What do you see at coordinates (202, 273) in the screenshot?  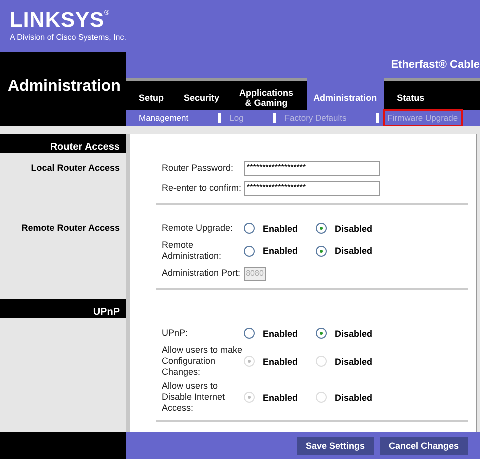 I see `field-label: Administration Port:` at bounding box center [202, 273].